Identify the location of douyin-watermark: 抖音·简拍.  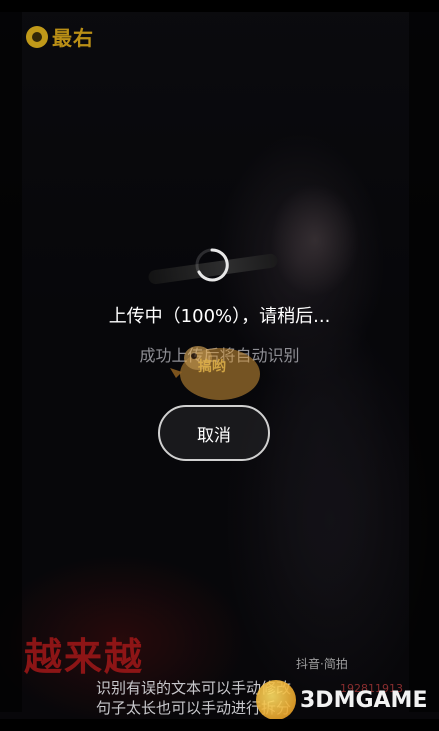
(322, 664).